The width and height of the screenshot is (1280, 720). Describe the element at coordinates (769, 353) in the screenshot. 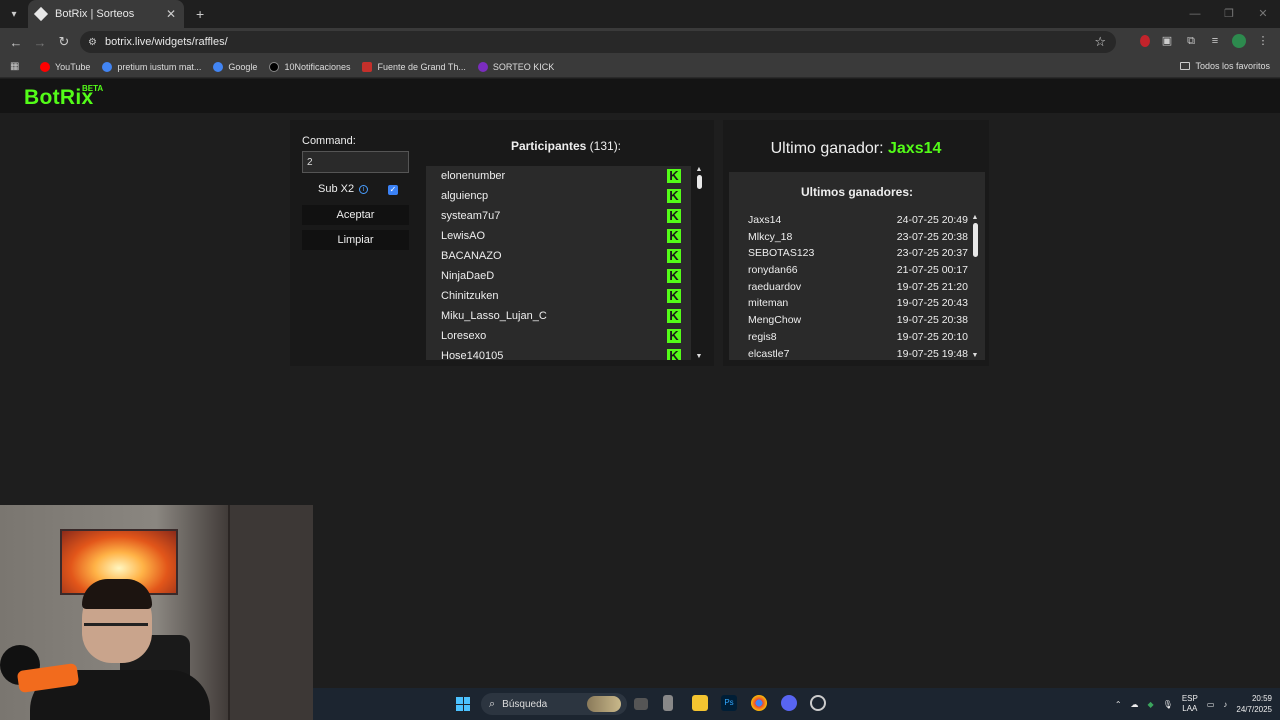

I see `winner-name: elcastle7` at that location.